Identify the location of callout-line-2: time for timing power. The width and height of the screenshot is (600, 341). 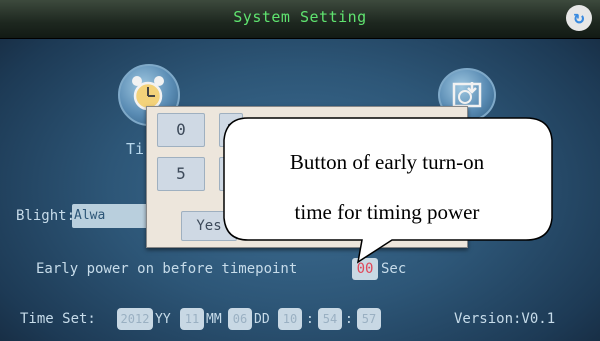
(387, 212).